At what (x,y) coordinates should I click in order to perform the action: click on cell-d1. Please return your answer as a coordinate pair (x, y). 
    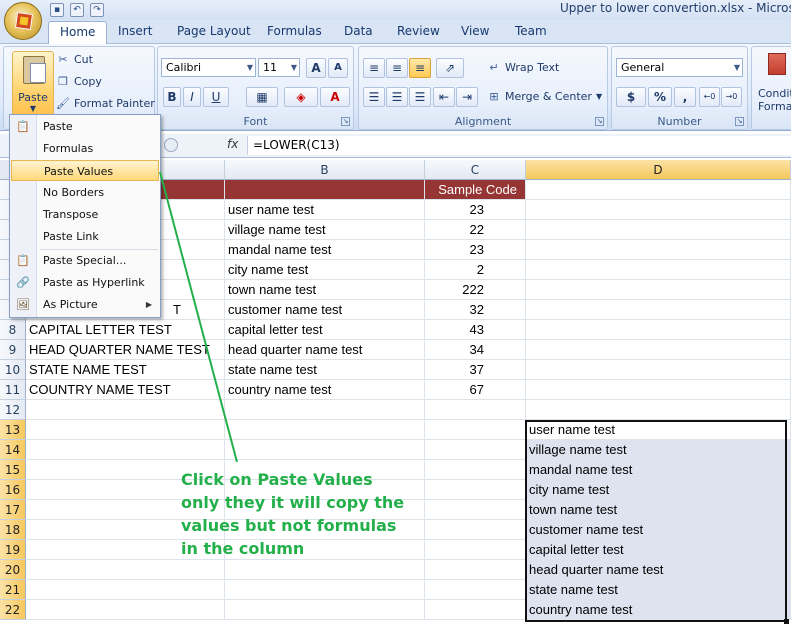
    Looking at the image, I should click on (658, 190).